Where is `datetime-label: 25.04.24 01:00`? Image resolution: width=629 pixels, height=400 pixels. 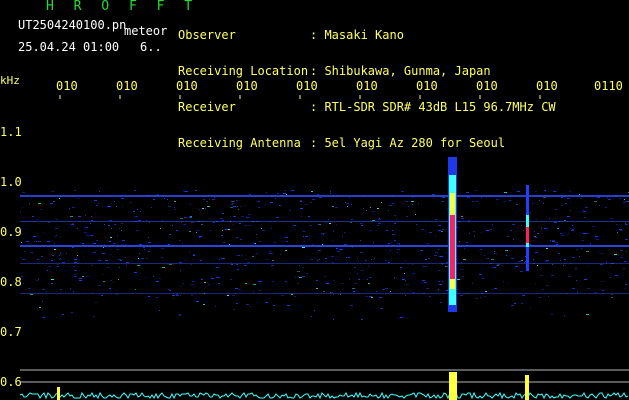 datetime-label: 25.04.24 01:00 is located at coordinates (69, 47).